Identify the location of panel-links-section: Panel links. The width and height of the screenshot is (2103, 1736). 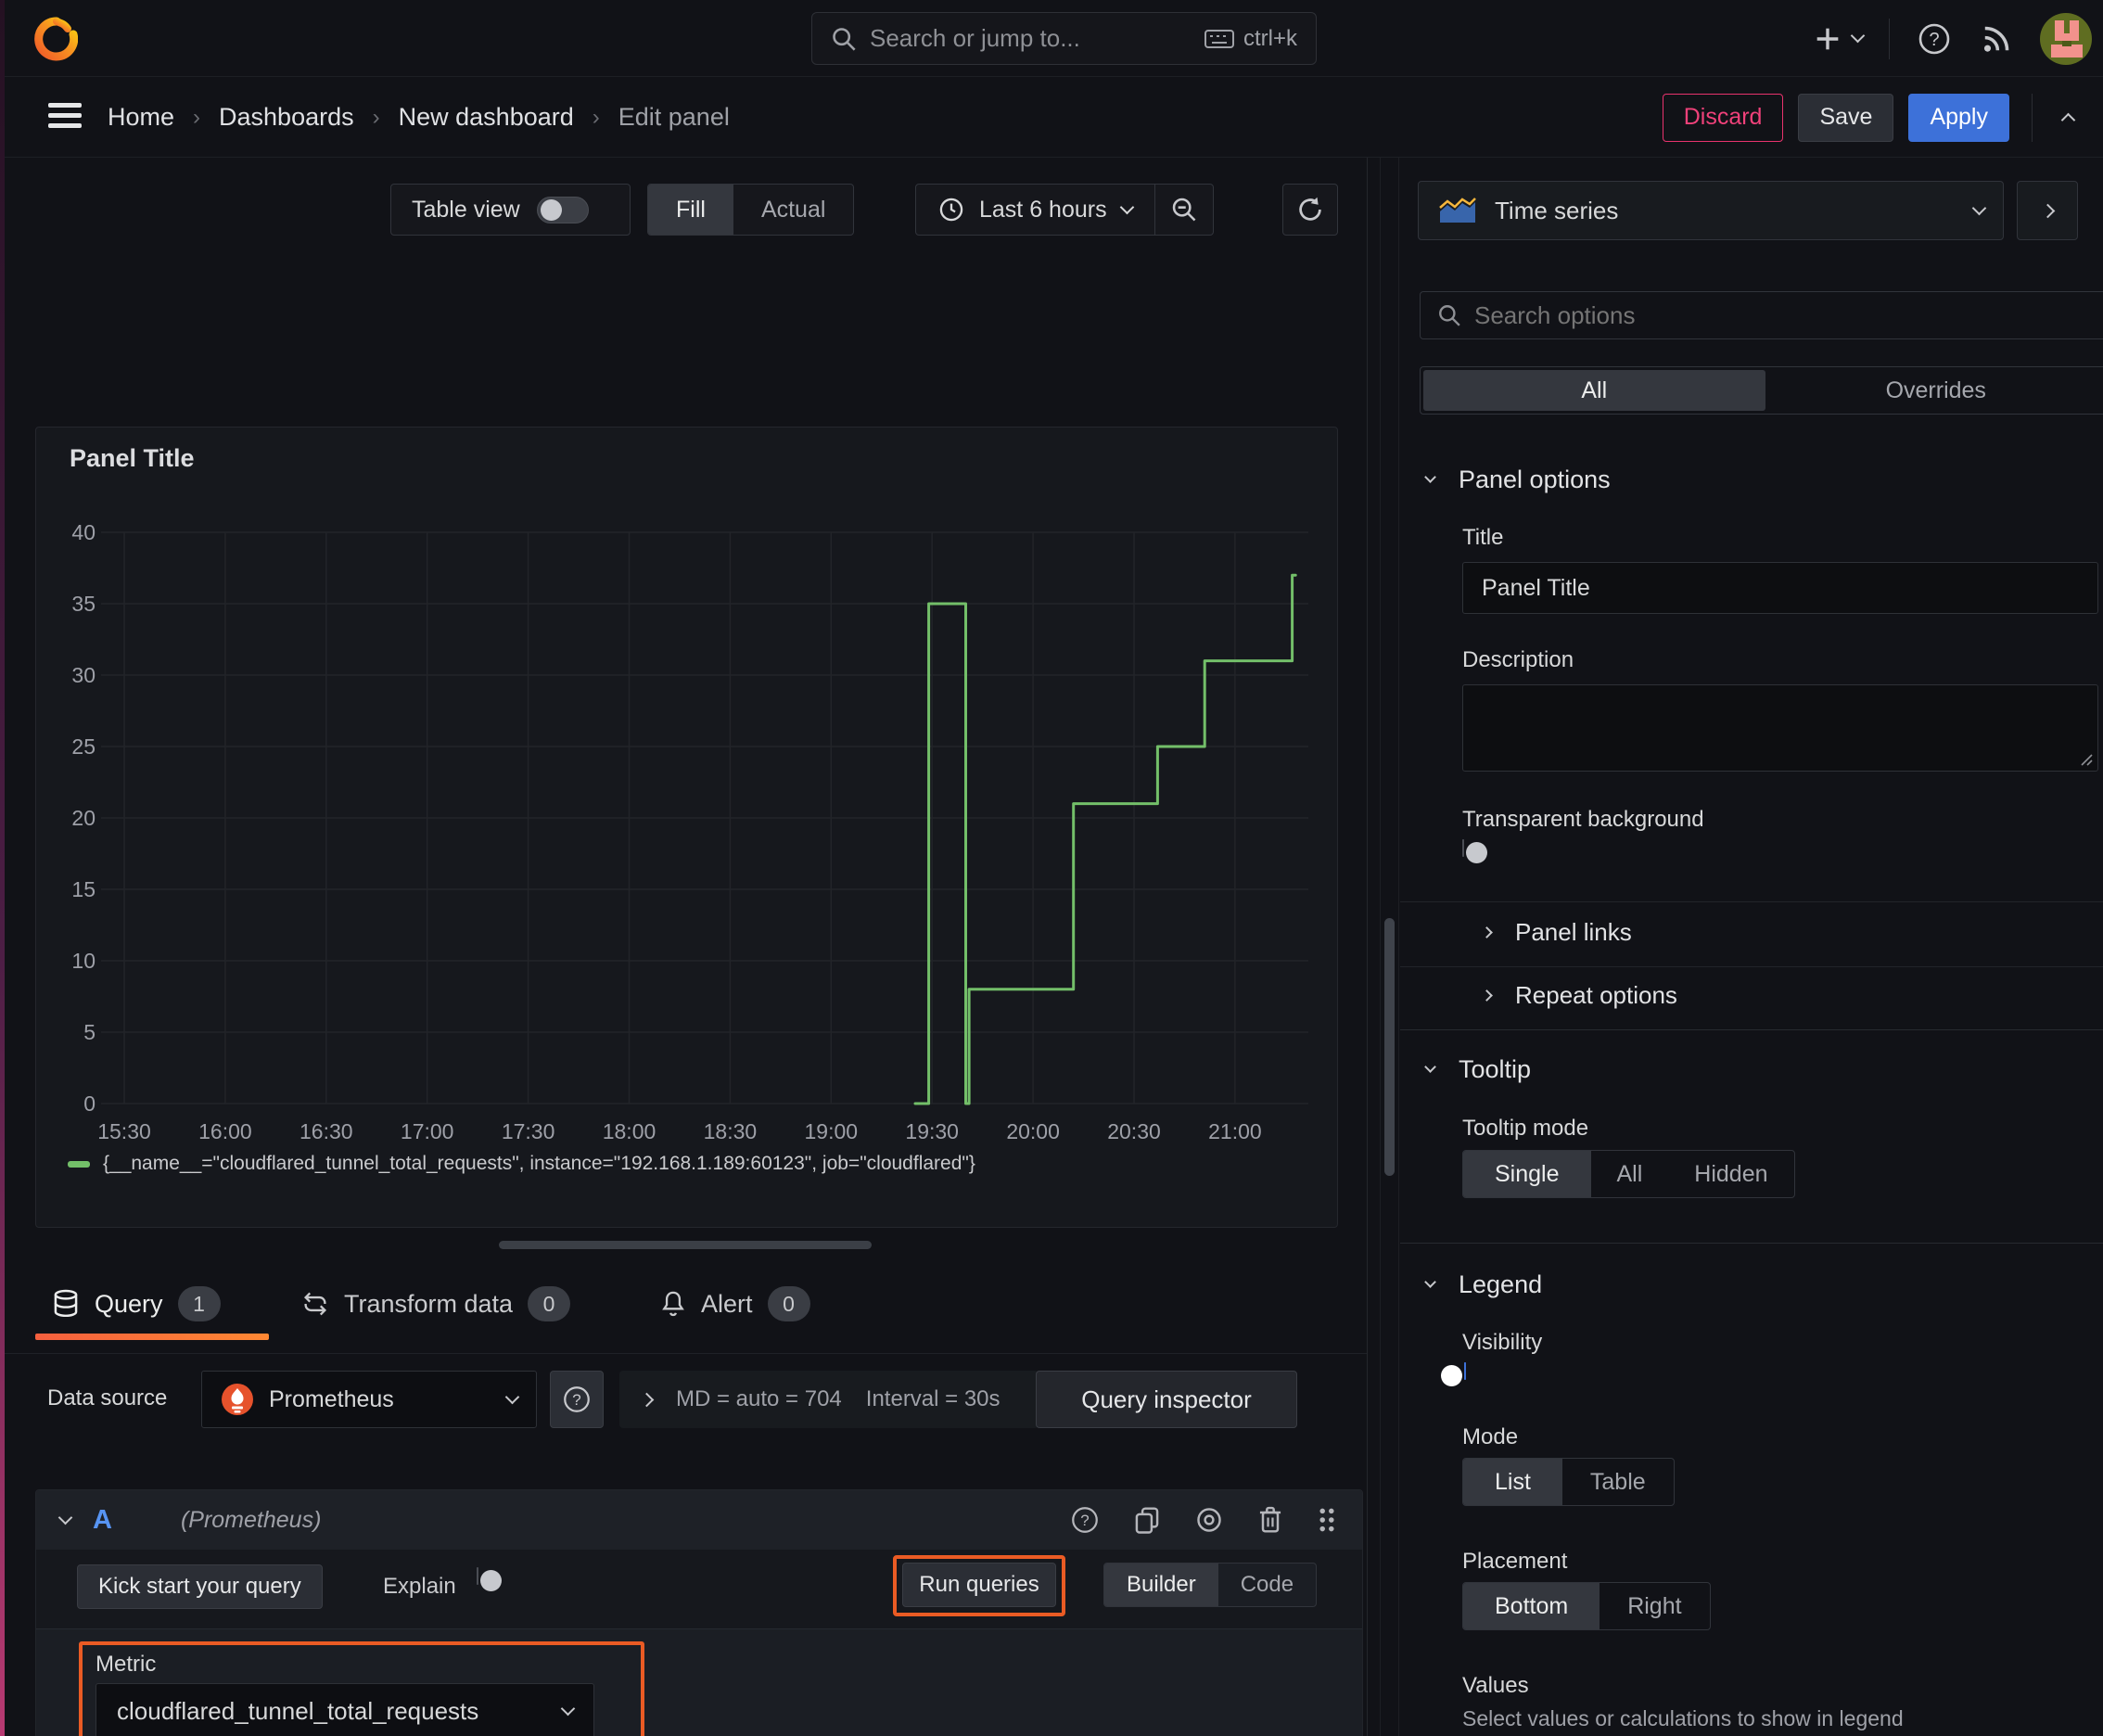
(1556, 932).